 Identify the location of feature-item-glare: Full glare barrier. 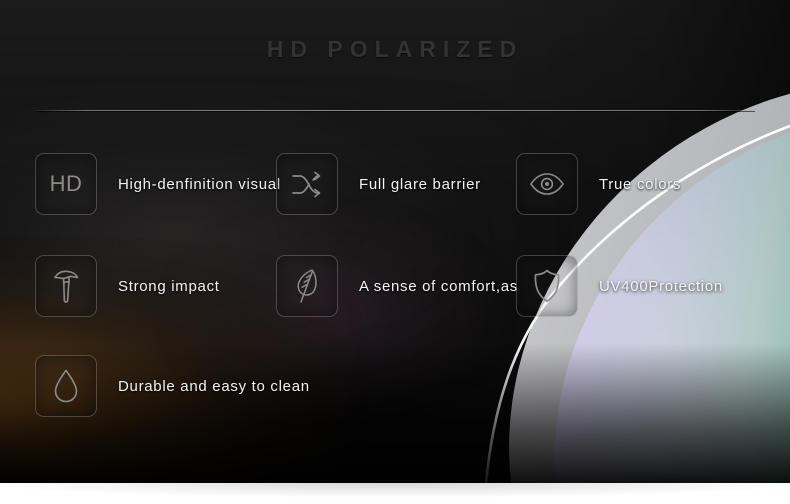
(378, 184).